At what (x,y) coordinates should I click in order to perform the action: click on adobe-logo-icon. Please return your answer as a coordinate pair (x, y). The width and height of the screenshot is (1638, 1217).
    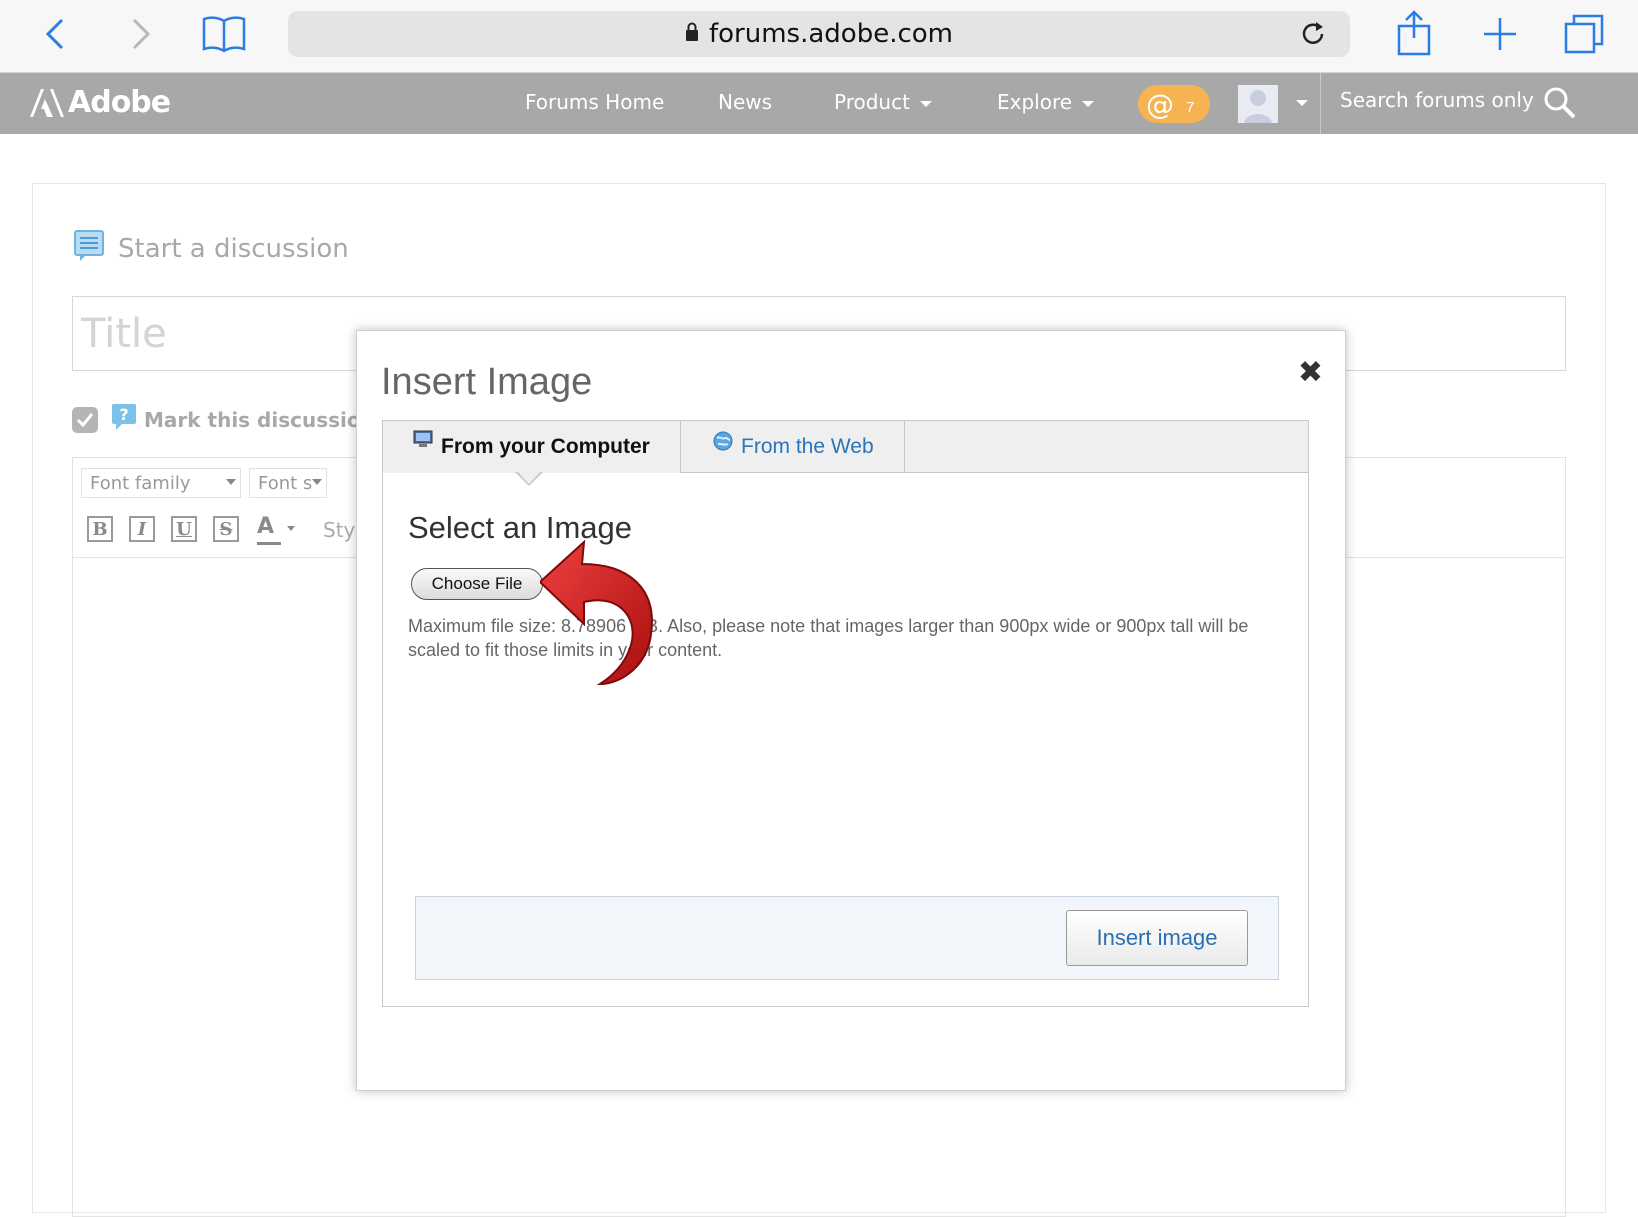
    Looking at the image, I should click on (47, 102).